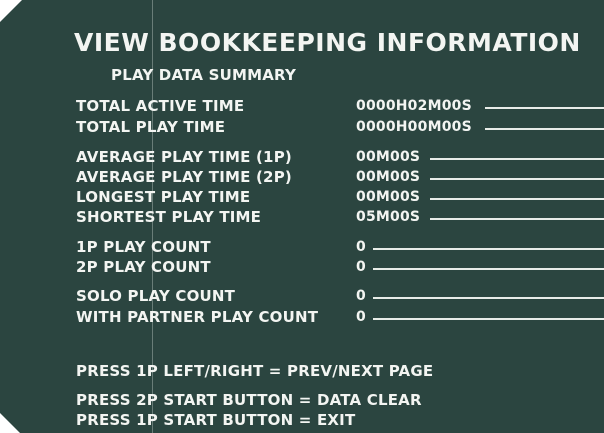  What do you see at coordinates (327, 42) in the screenshot?
I see `page-title: VIEW BOOKKEEPING INFORMATION` at bounding box center [327, 42].